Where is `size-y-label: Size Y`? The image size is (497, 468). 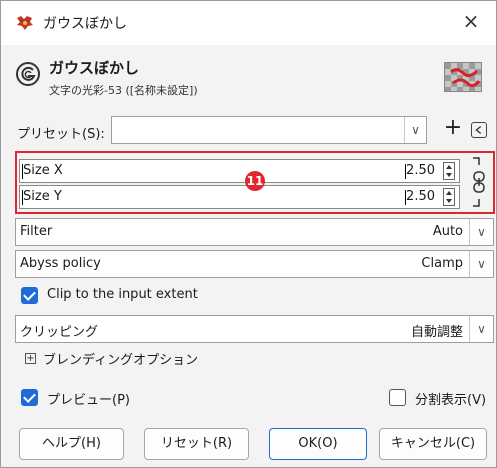 size-y-label: Size Y is located at coordinates (42, 197).